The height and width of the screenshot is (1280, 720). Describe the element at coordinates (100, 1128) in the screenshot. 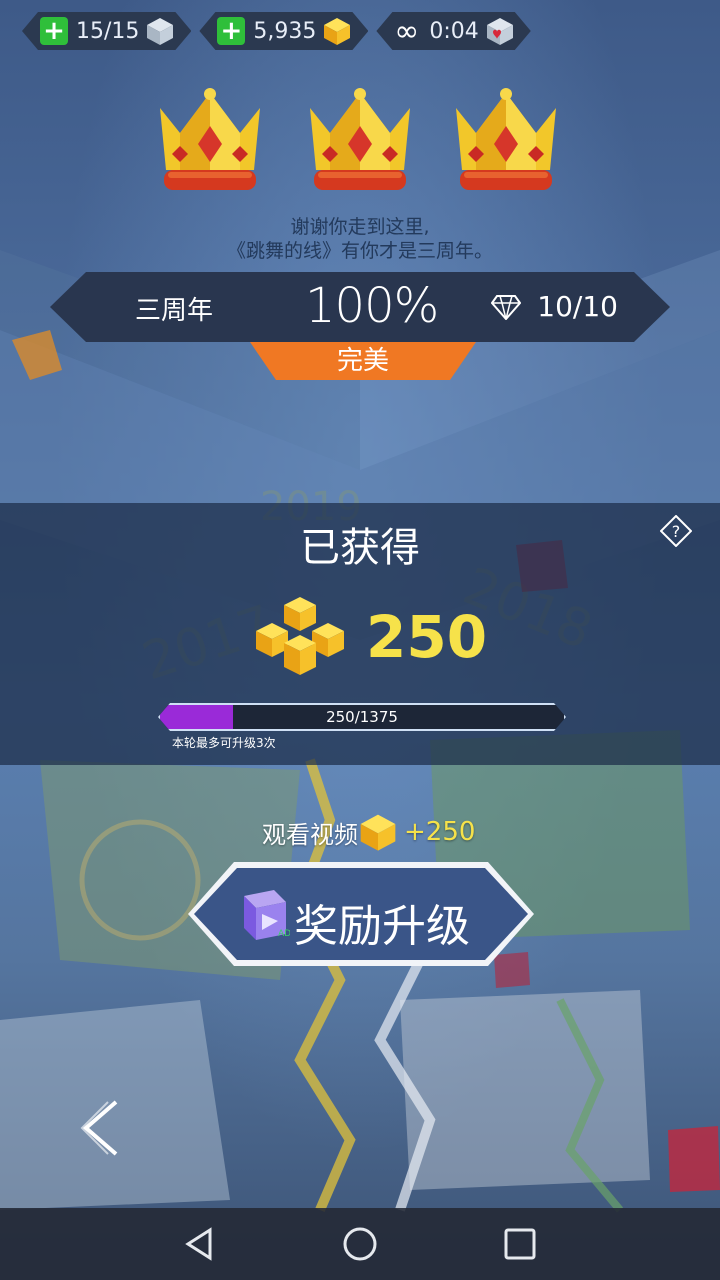

I see `back-chevron-icon` at that location.